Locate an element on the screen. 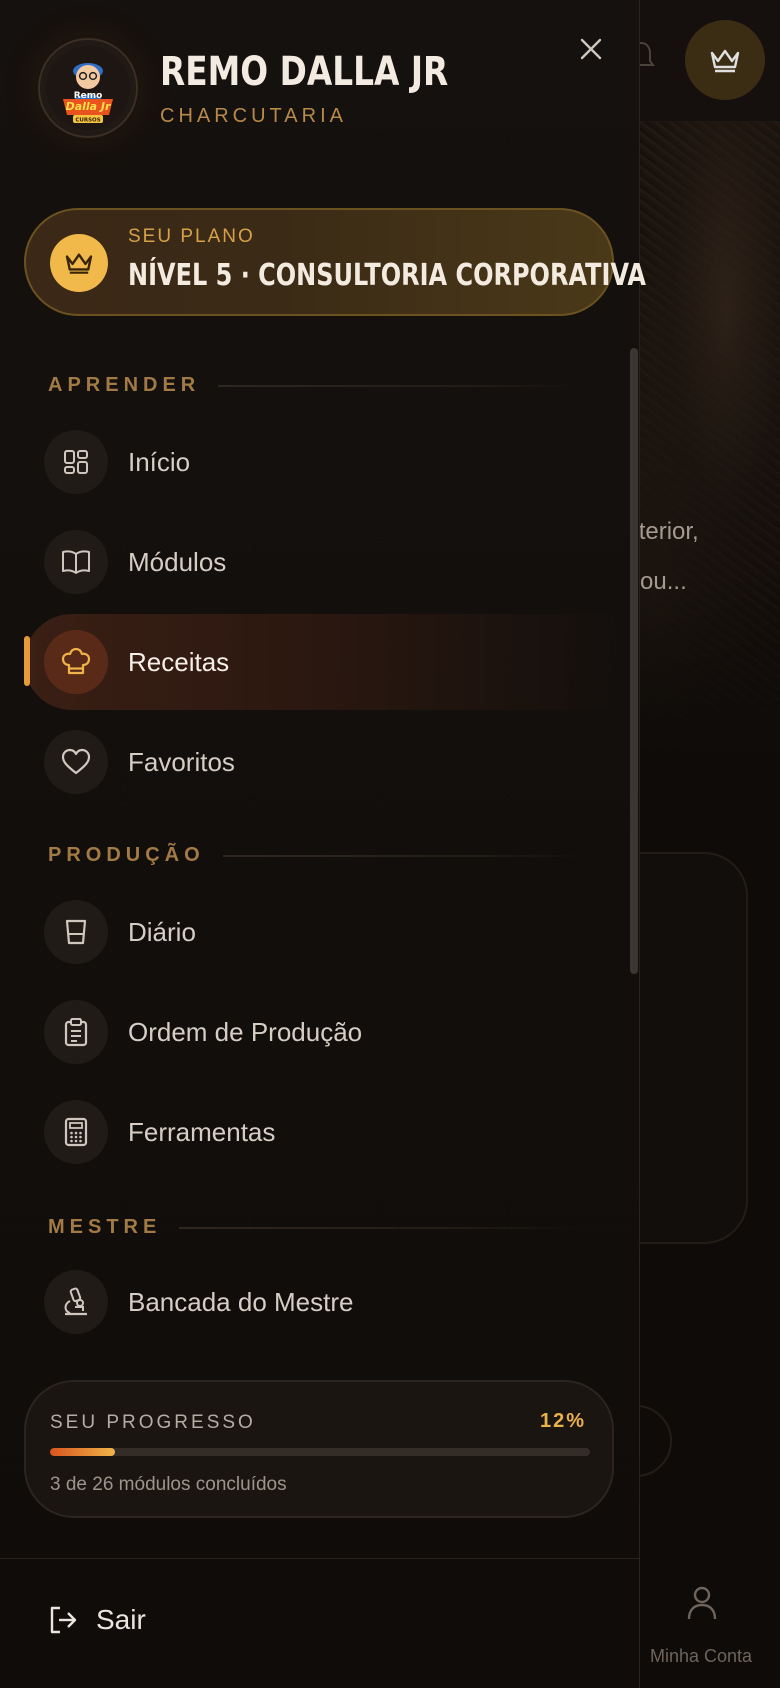  nav-item-favoritos: Favoritos is located at coordinates (324, 762).